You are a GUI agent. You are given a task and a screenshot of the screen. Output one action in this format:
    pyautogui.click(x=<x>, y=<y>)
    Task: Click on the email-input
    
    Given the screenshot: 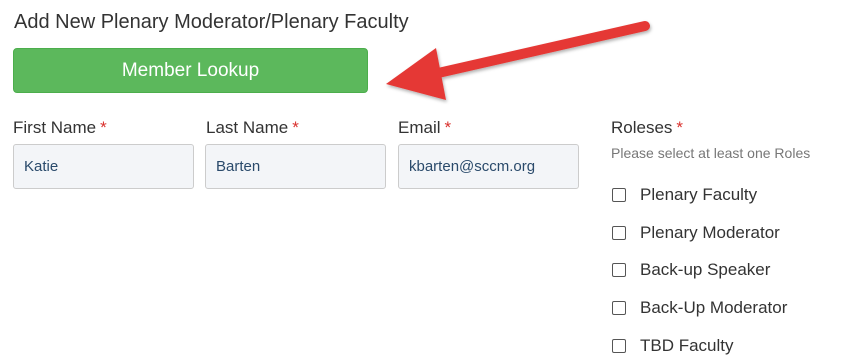 What is the action you would take?
    pyautogui.click(x=488, y=166)
    